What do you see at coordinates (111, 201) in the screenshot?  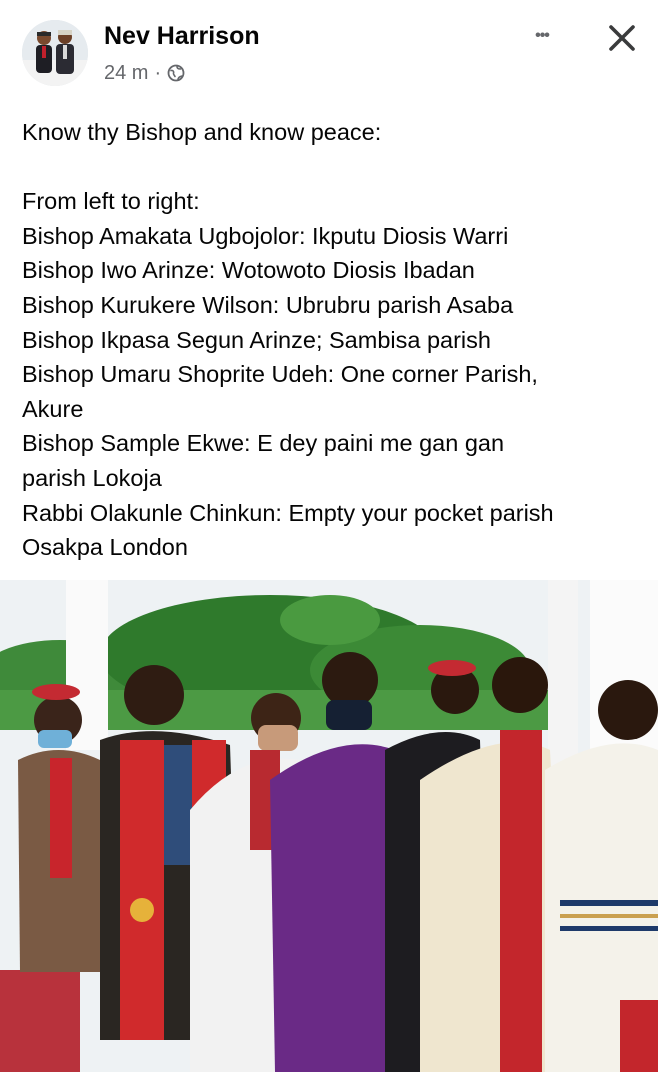 I see `post-text-line: From left to right:` at bounding box center [111, 201].